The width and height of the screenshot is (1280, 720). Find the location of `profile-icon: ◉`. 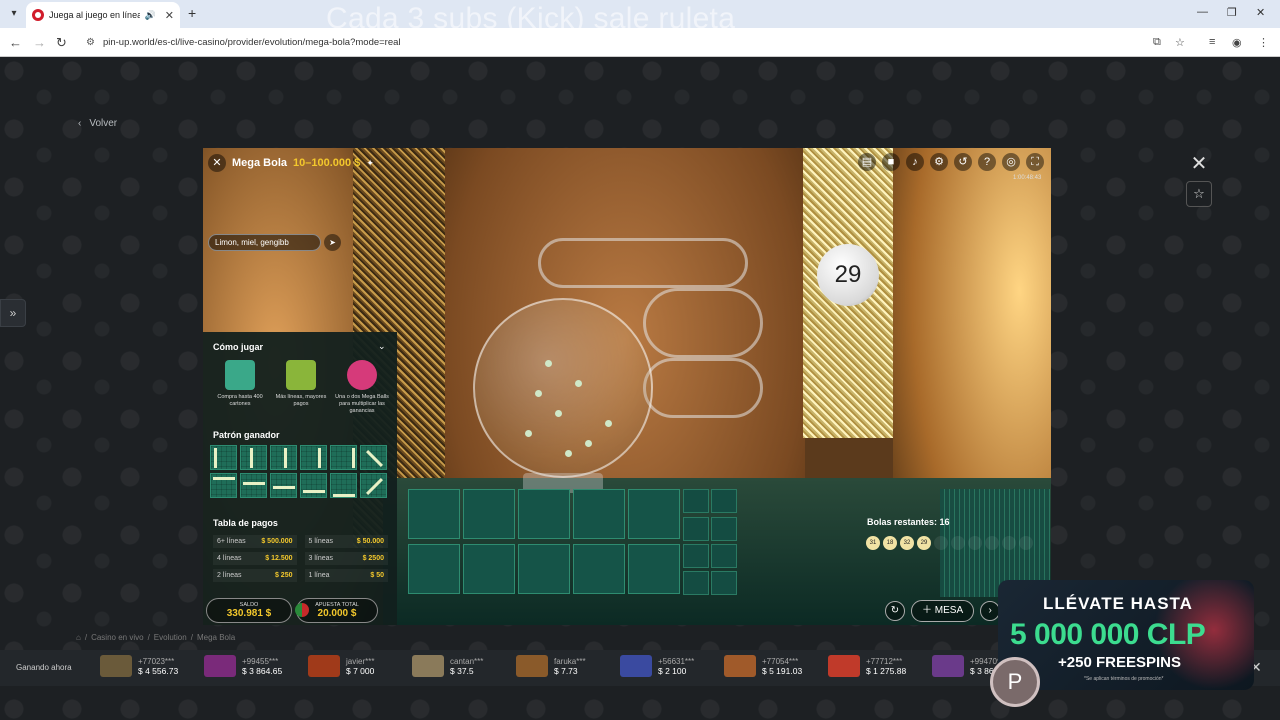

profile-icon: ◉ is located at coordinates (1237, 42).